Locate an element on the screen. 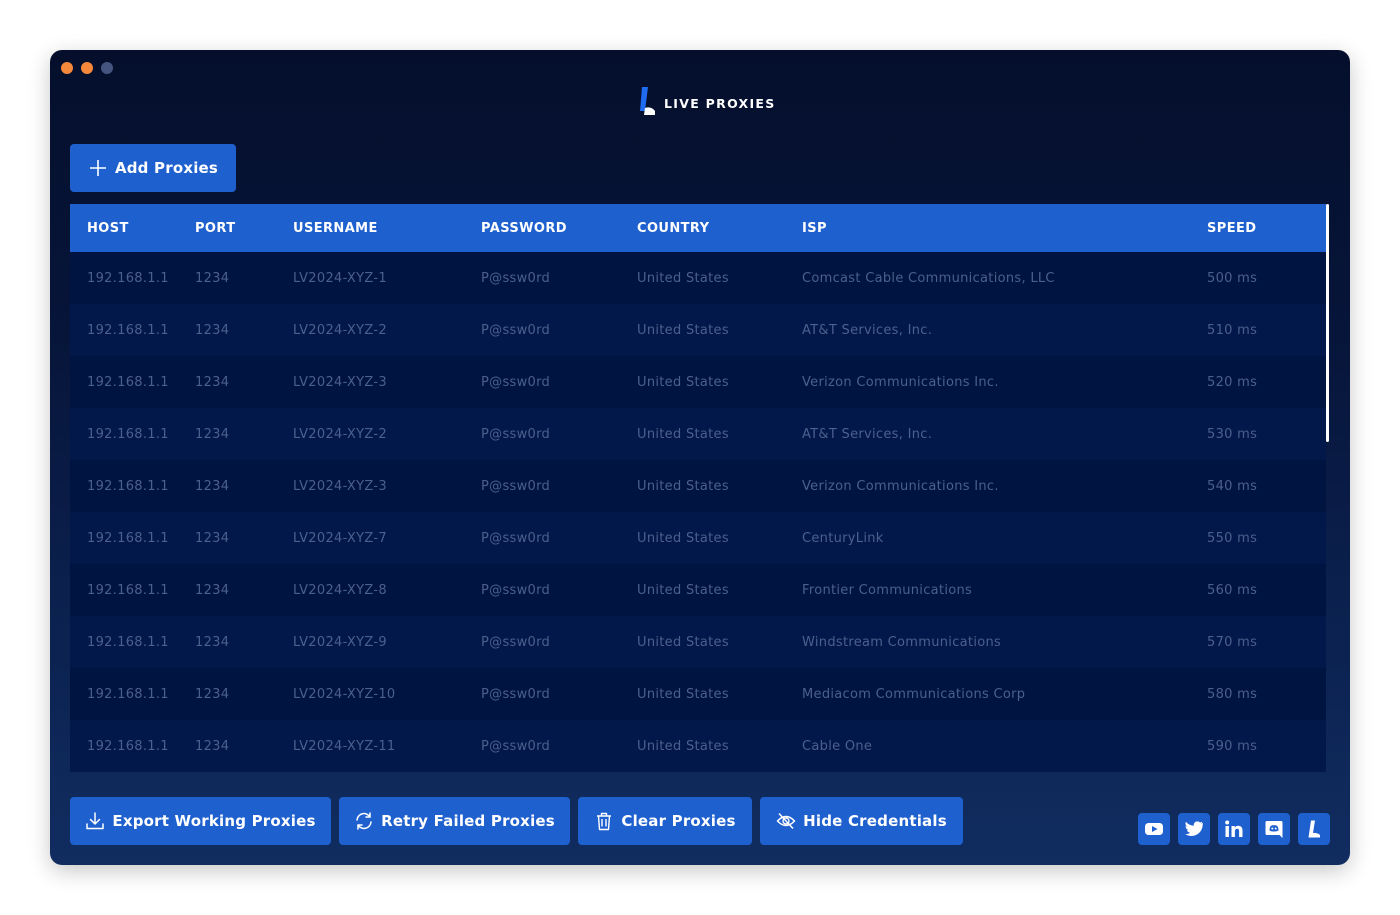 The image size is (1400, 915). cell-speed: 530 ms is located at coordinates (1232, 434).